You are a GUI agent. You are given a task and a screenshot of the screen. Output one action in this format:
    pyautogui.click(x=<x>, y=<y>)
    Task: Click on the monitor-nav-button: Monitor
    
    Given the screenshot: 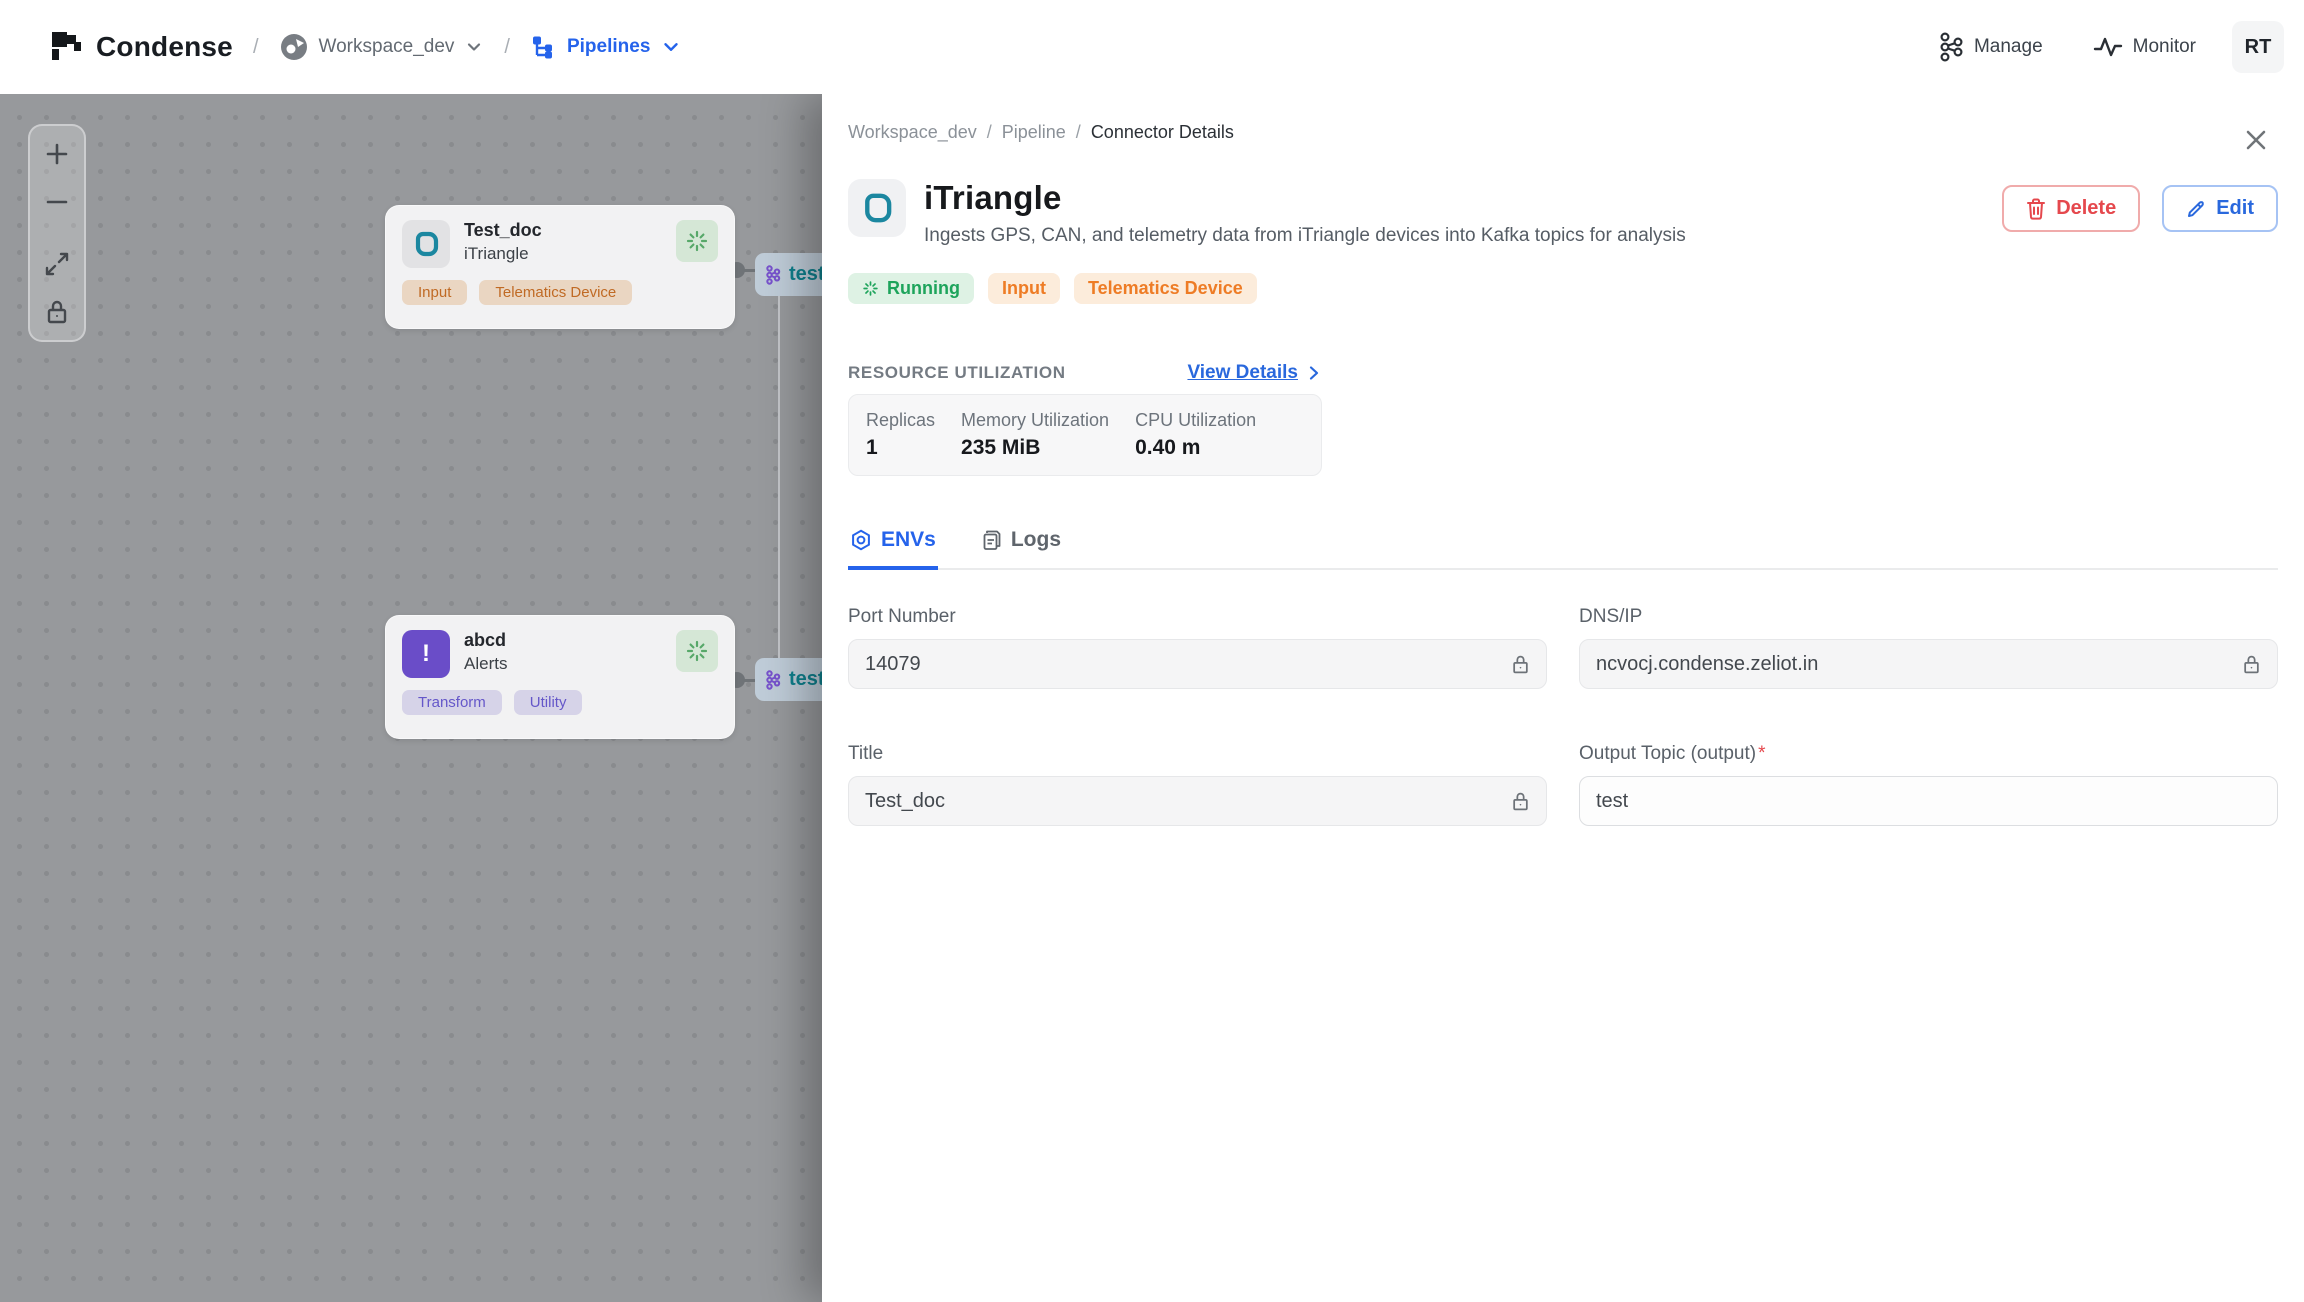 What is the action you would take?
    pyautogui.click(x=2144, y=47)
    